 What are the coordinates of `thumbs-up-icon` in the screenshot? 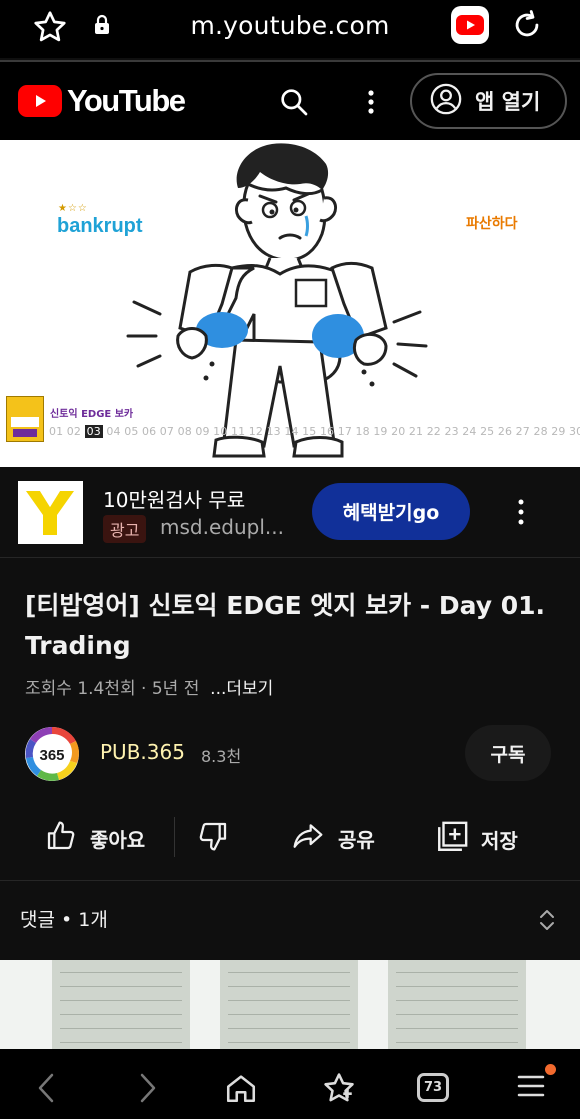 It's located at (61, 838).